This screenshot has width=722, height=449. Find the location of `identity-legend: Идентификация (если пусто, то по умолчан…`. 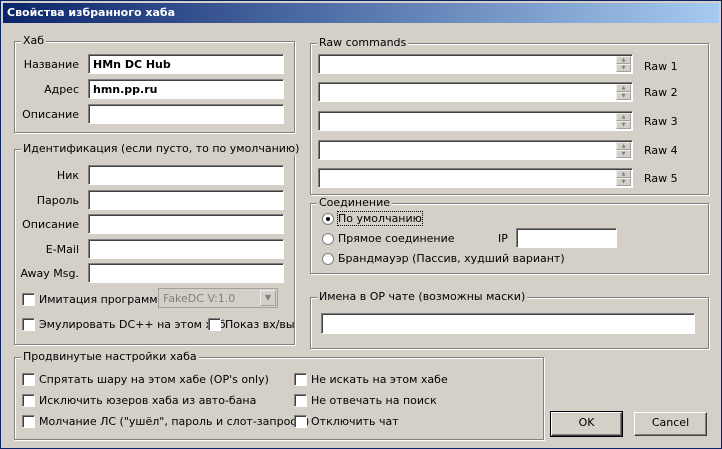

identity-legend: Идентификация (если пусто, то по умолчан… is located at coordinates (161, 148).